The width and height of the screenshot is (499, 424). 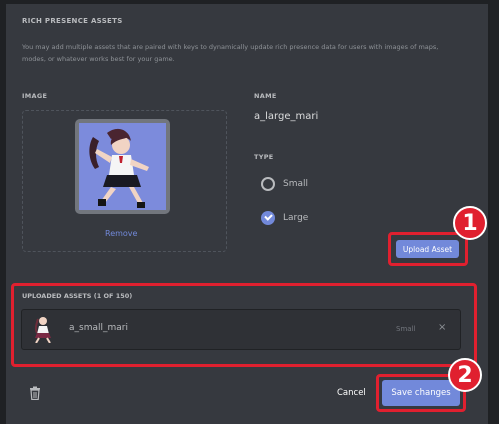 I want to click on type-option-small: Small, so click(x=284, y=184).